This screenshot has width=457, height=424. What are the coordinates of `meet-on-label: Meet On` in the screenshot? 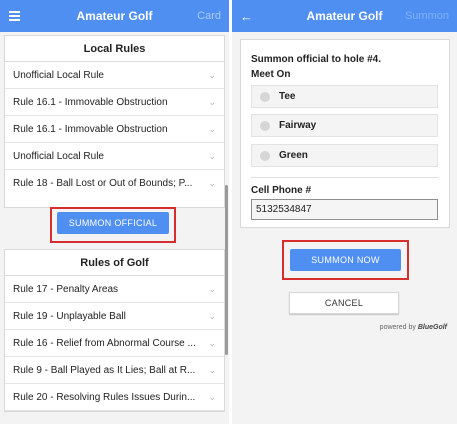 It's located at (271, 74).